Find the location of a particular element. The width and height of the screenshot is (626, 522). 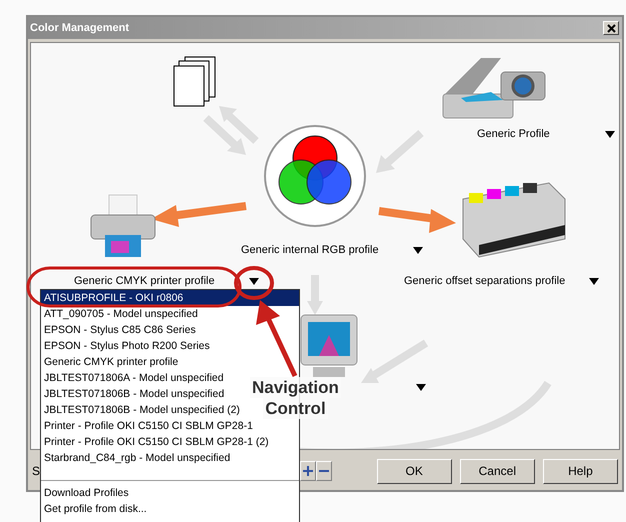

profile-option: Printer - Profile OKI C5150 CI SBLM GP28-1 (2) is located at coordinates (156, 442).